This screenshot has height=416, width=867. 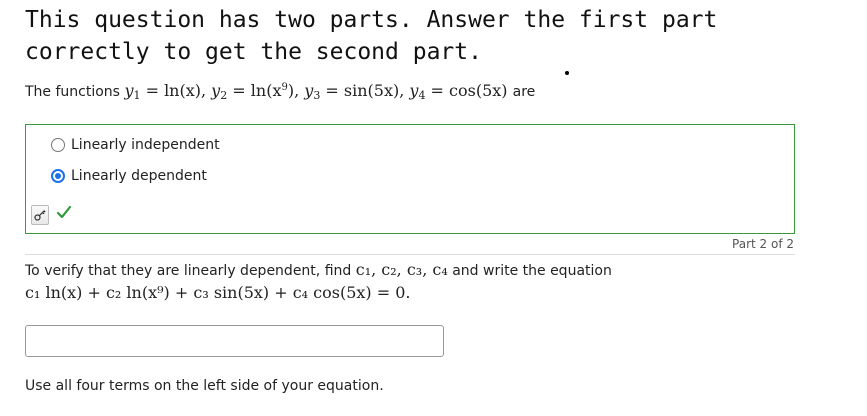 What do you see at coordinates (478, 90) in the screenshot?
I see `y4-function: cos(5x)` at bounding box center [478, 90].